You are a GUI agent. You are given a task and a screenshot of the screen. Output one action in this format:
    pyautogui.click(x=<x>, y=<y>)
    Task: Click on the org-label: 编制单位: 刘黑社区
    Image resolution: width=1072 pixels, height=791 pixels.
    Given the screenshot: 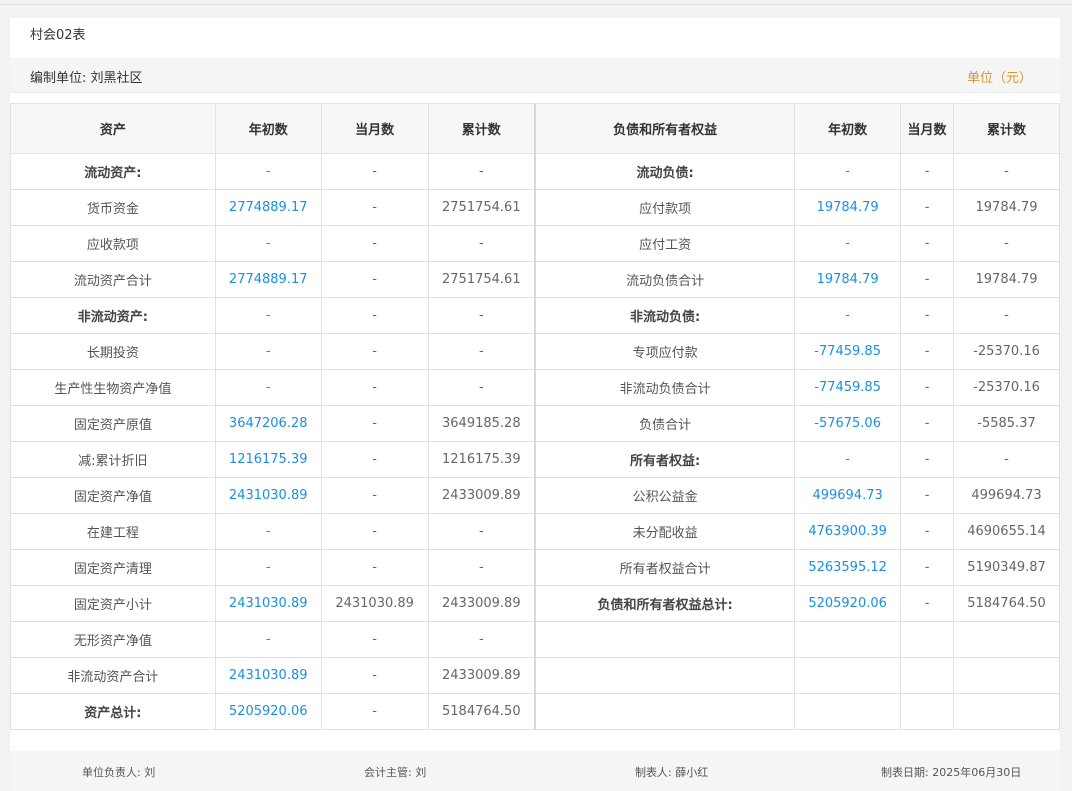 What is the action you would take?
    pyautogui.click(x=86, y=78)
    